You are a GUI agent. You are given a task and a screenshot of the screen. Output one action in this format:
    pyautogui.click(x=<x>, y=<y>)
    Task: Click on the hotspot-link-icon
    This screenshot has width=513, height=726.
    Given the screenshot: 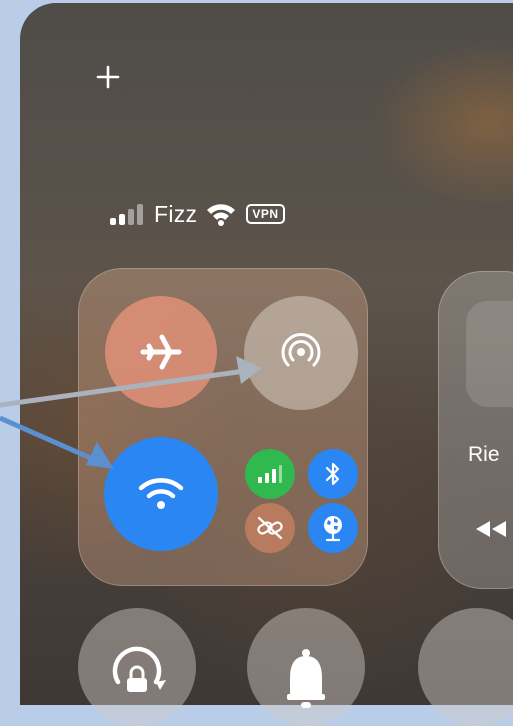 What is the action you would take?
    pyautogui.click(x=270, y=528)
    